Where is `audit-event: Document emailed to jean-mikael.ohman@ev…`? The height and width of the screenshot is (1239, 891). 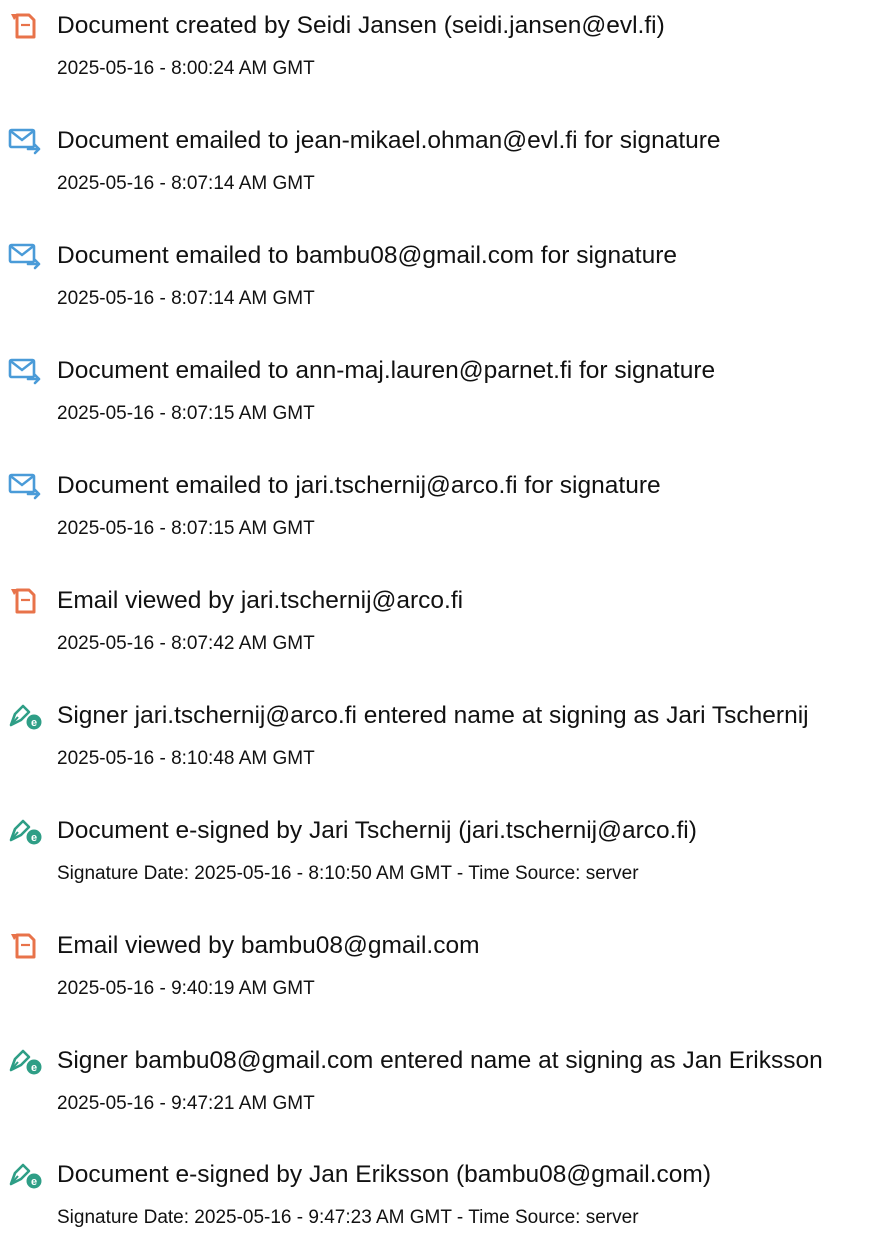
audit-event: Document emailed to jean-mikael.ohman@ev… is located at coordinates (445, 160).